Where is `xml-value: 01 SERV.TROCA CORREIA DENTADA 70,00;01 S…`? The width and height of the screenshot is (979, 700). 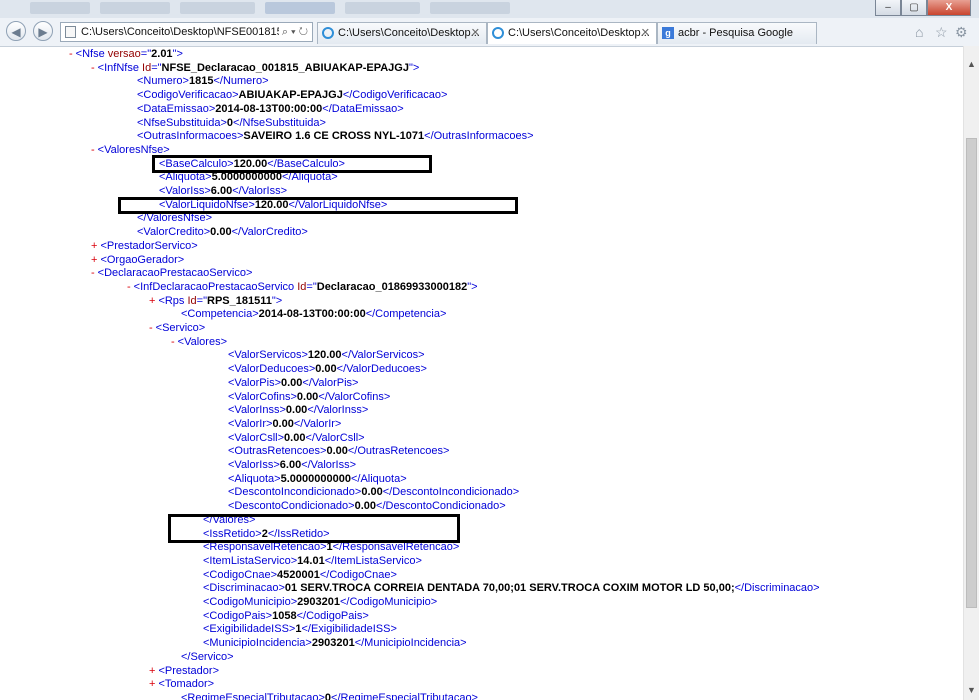
xml-value: 01 SERV.TROCA CORREIA DENTADA 70,00;01 S… is located at coordinates (509, 588).